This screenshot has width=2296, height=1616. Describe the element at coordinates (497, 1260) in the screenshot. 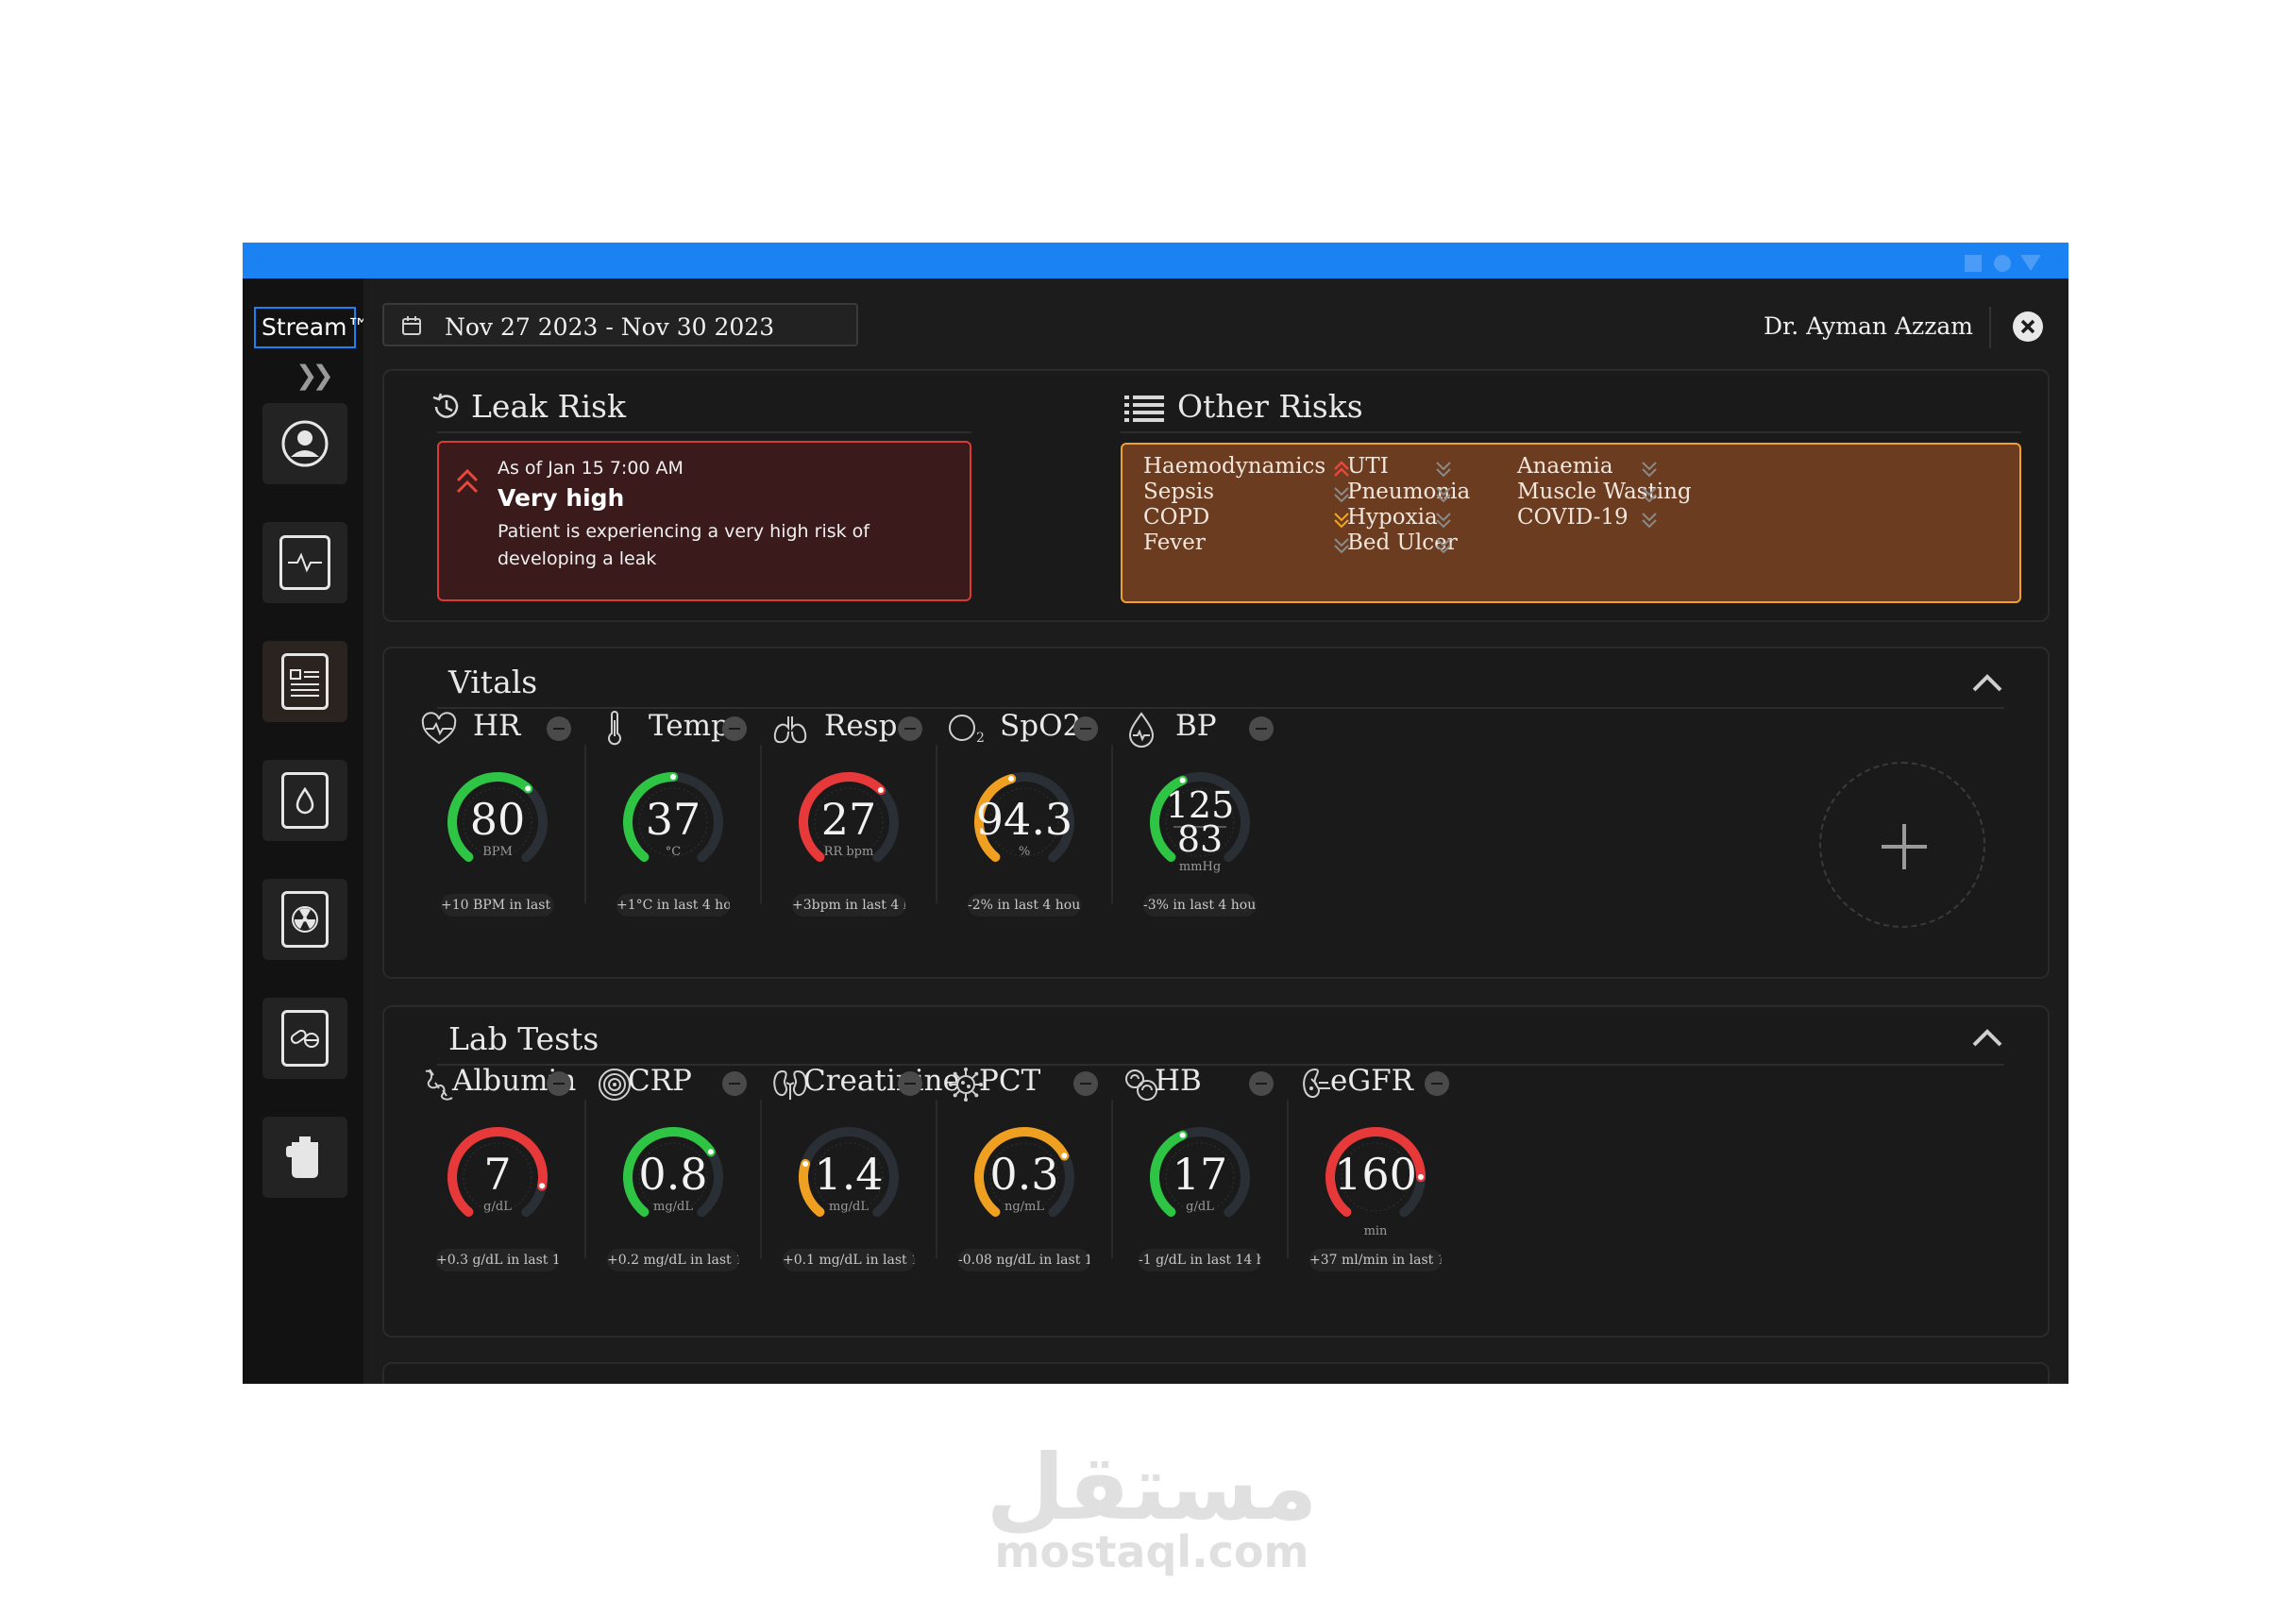

I see `change-chip: +0.3 g/dL in last 14 hours` at that location.